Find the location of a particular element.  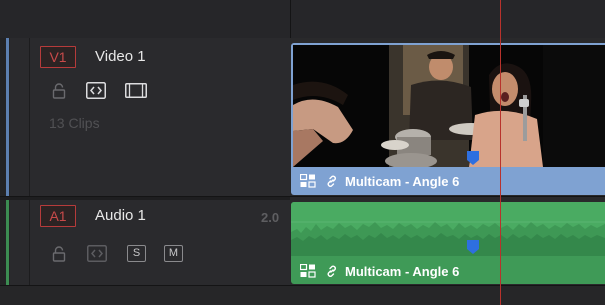

video-clip-label: Multicam - Angle 6 is located at coordinates (402, 181).